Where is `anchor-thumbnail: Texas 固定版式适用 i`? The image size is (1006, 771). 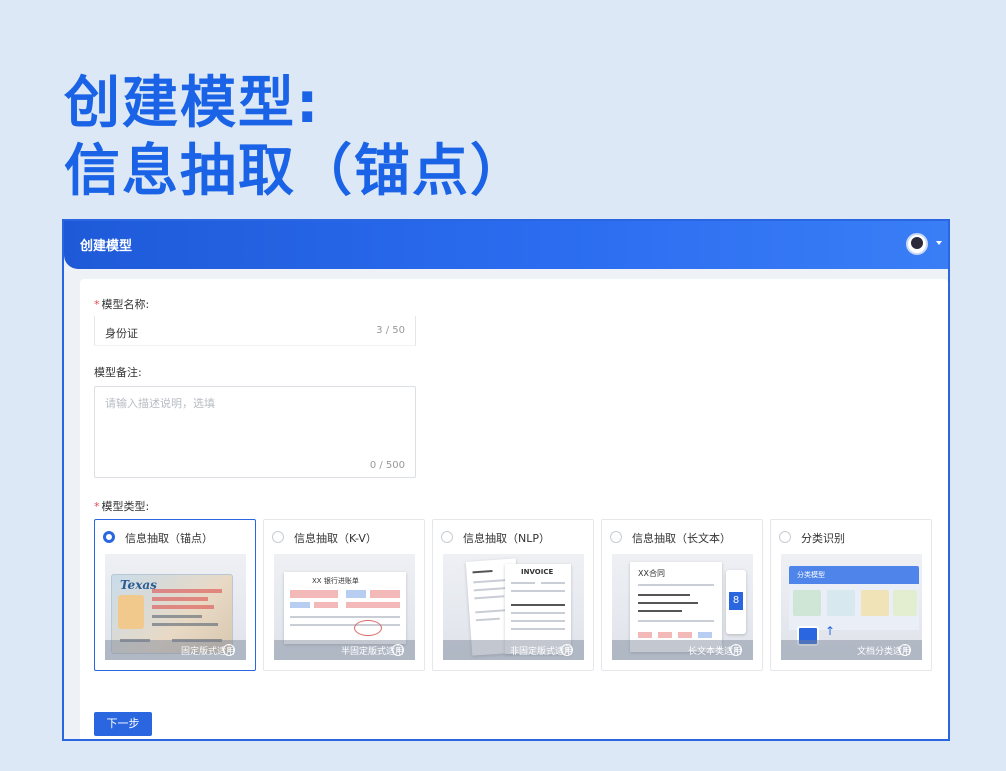
anchor-thumbnail: Texas 固定版式适用 i is located at coordinates (175, 607).